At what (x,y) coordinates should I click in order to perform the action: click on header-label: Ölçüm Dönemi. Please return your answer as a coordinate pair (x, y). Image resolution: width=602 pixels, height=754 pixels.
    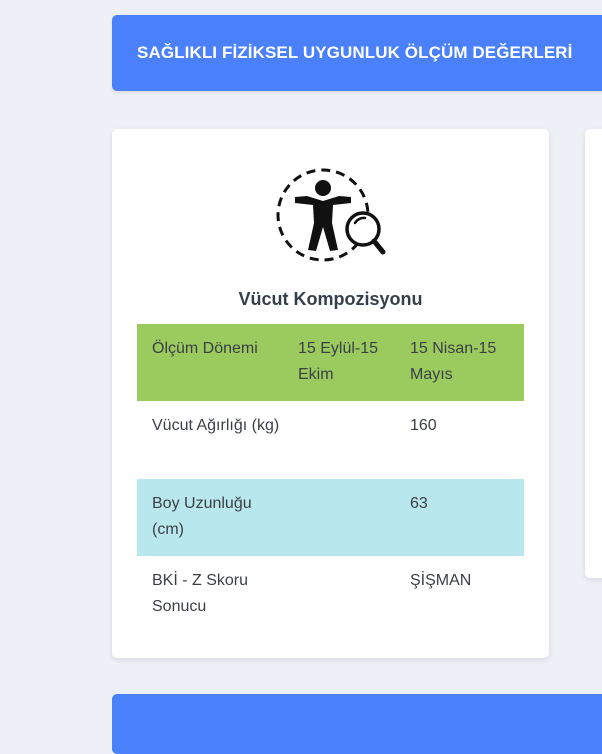
    Looking at the image, I should click on (205, 348).